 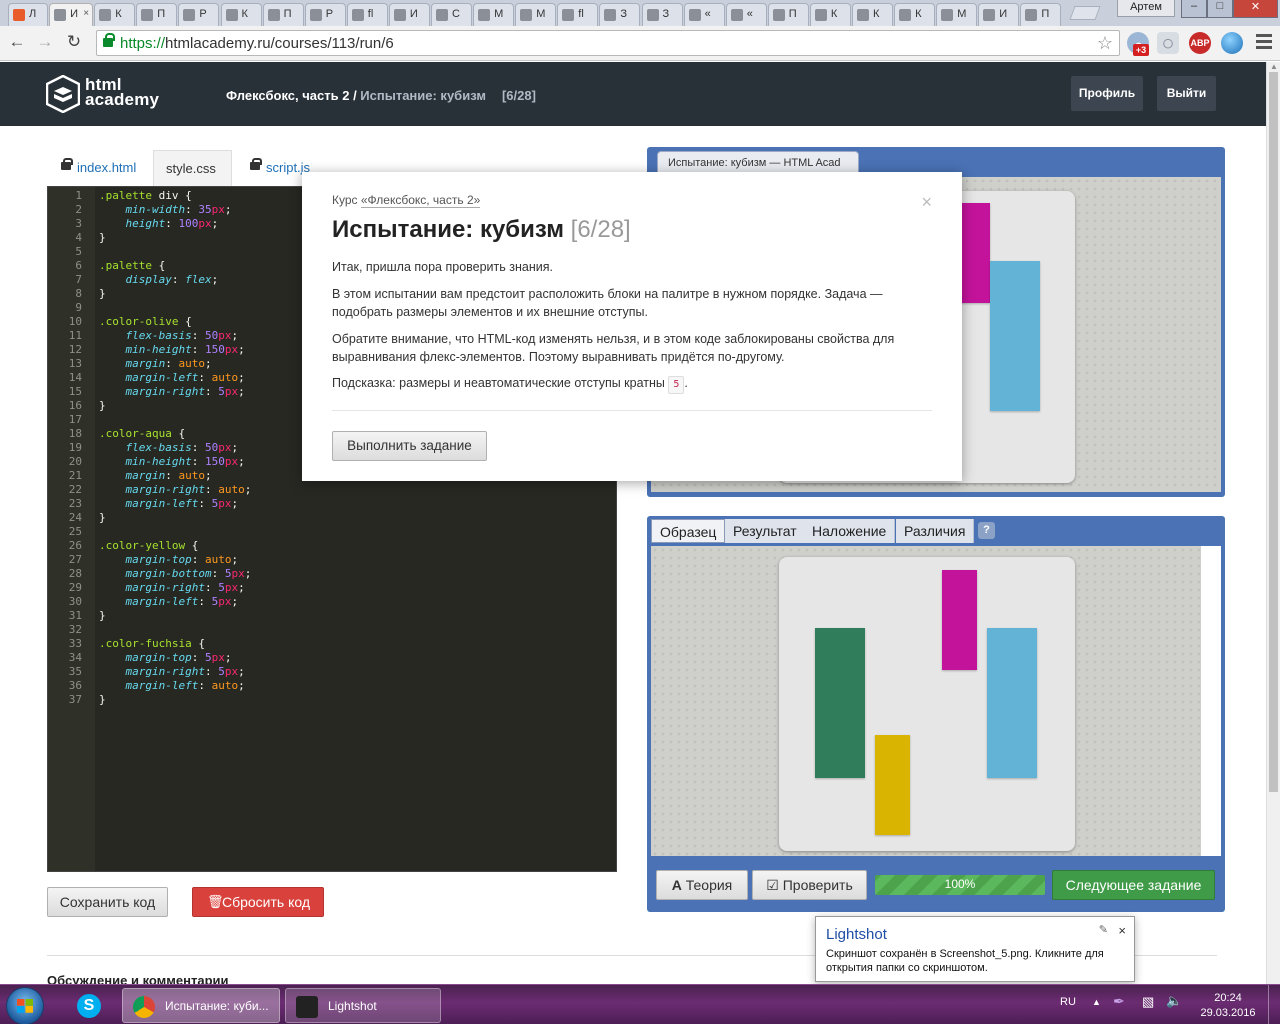 What do you see at coordinates (17, 42) in the screenshot?
I see `back-arrow-icon: ←` at bounding box center [17, 42].